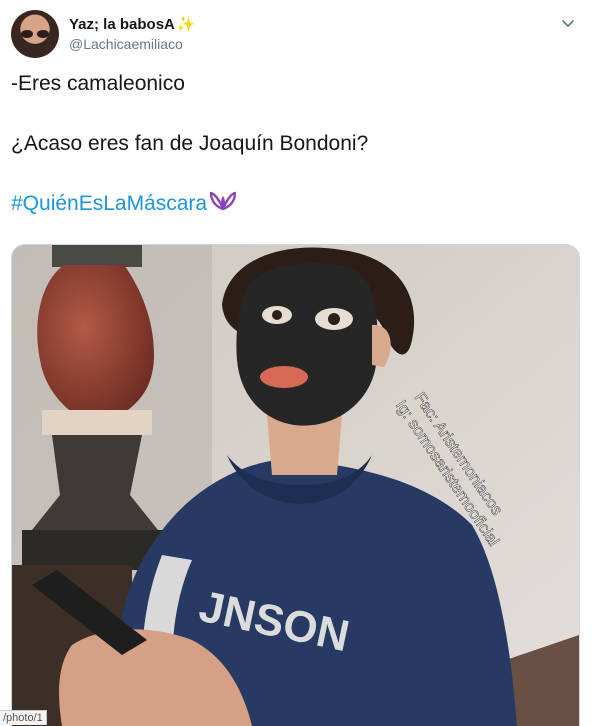 This screenshot has width=592, height=726. What do you see at coordinates (98, 83) in the screenshot?
I see `tweet-line-1: -Eres camaleonico` at bounding box center [98, 83].